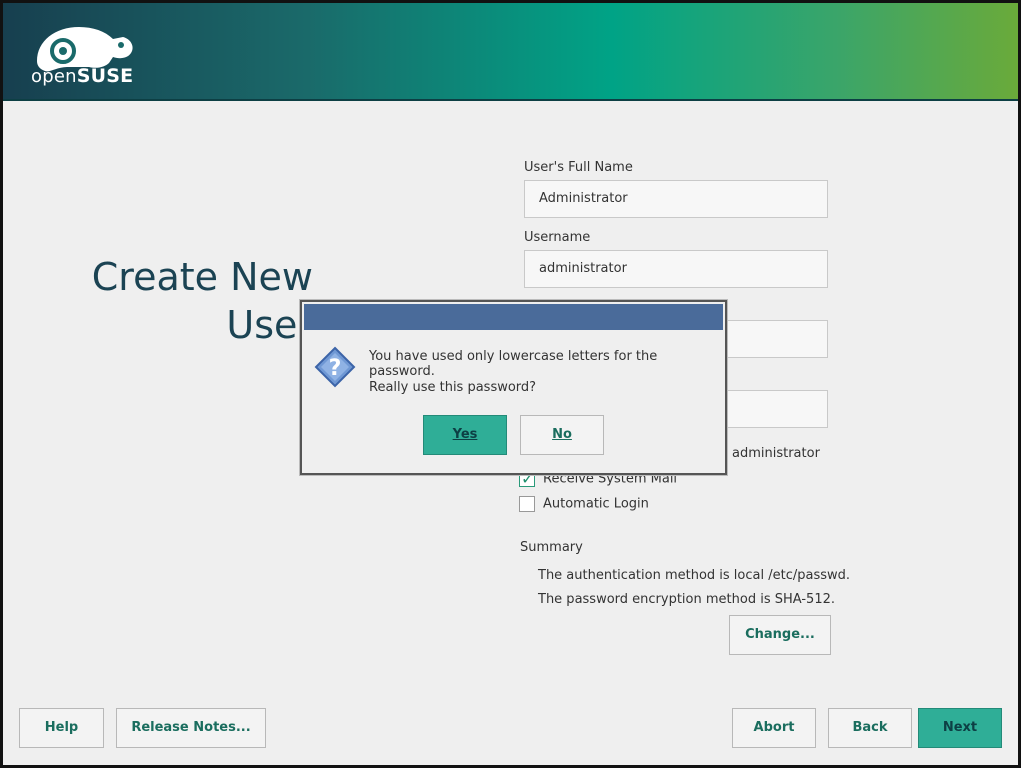 The height and width of the screenshot is (768, 1021). Describe the element at coordinates (510, 52) in the screenshot. I see `header-banner: openSUSE` at that location.